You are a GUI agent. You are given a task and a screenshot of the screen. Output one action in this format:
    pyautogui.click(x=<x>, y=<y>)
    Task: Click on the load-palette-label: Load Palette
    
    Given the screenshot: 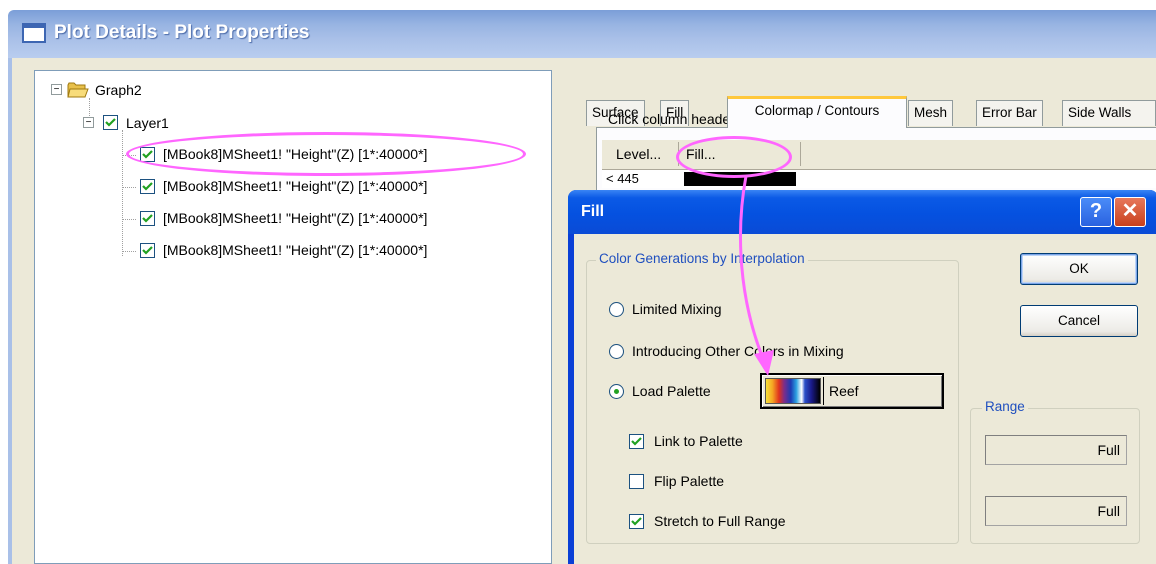 What is the action you would take?
    pyautogui.click(x=671, y=391)
    